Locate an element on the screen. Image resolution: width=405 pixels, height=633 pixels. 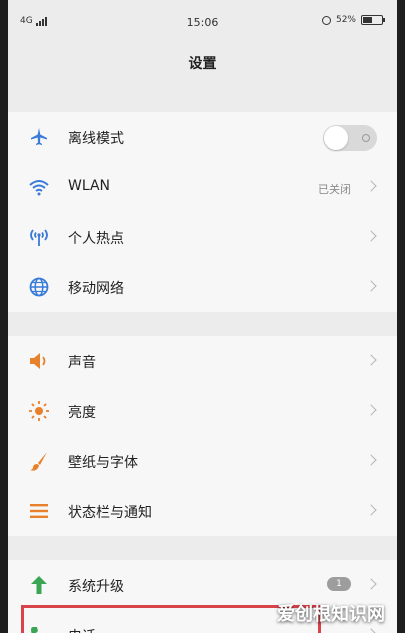
battery-percent: 52% is located at coordinates (345, 20).